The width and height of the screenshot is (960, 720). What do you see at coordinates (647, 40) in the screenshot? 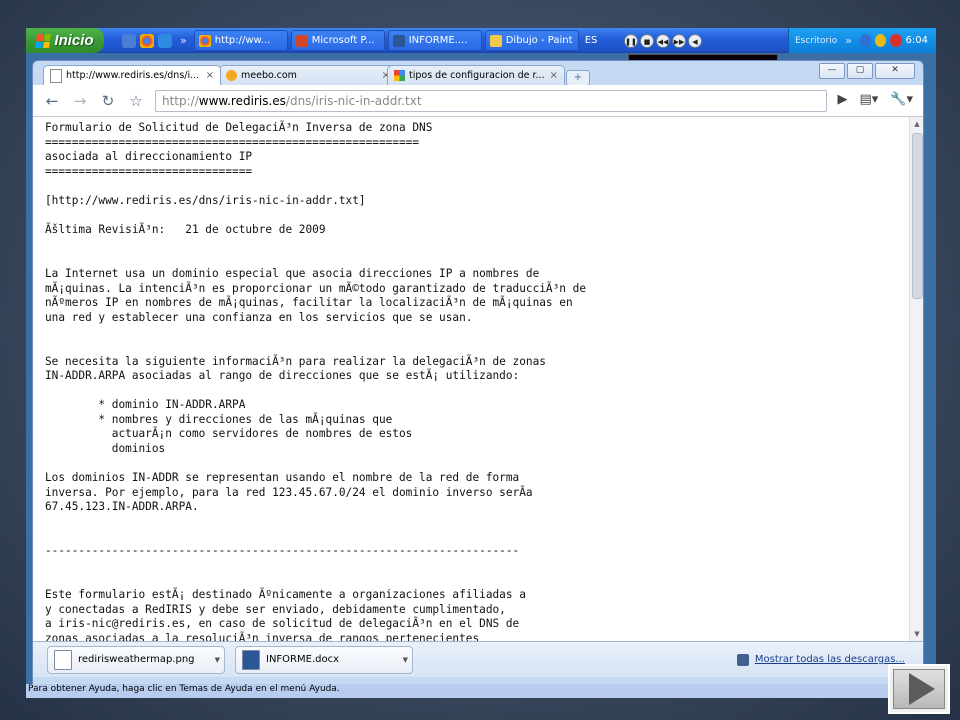
I see `stop-icon: ■` at bounding box center [647, 40].